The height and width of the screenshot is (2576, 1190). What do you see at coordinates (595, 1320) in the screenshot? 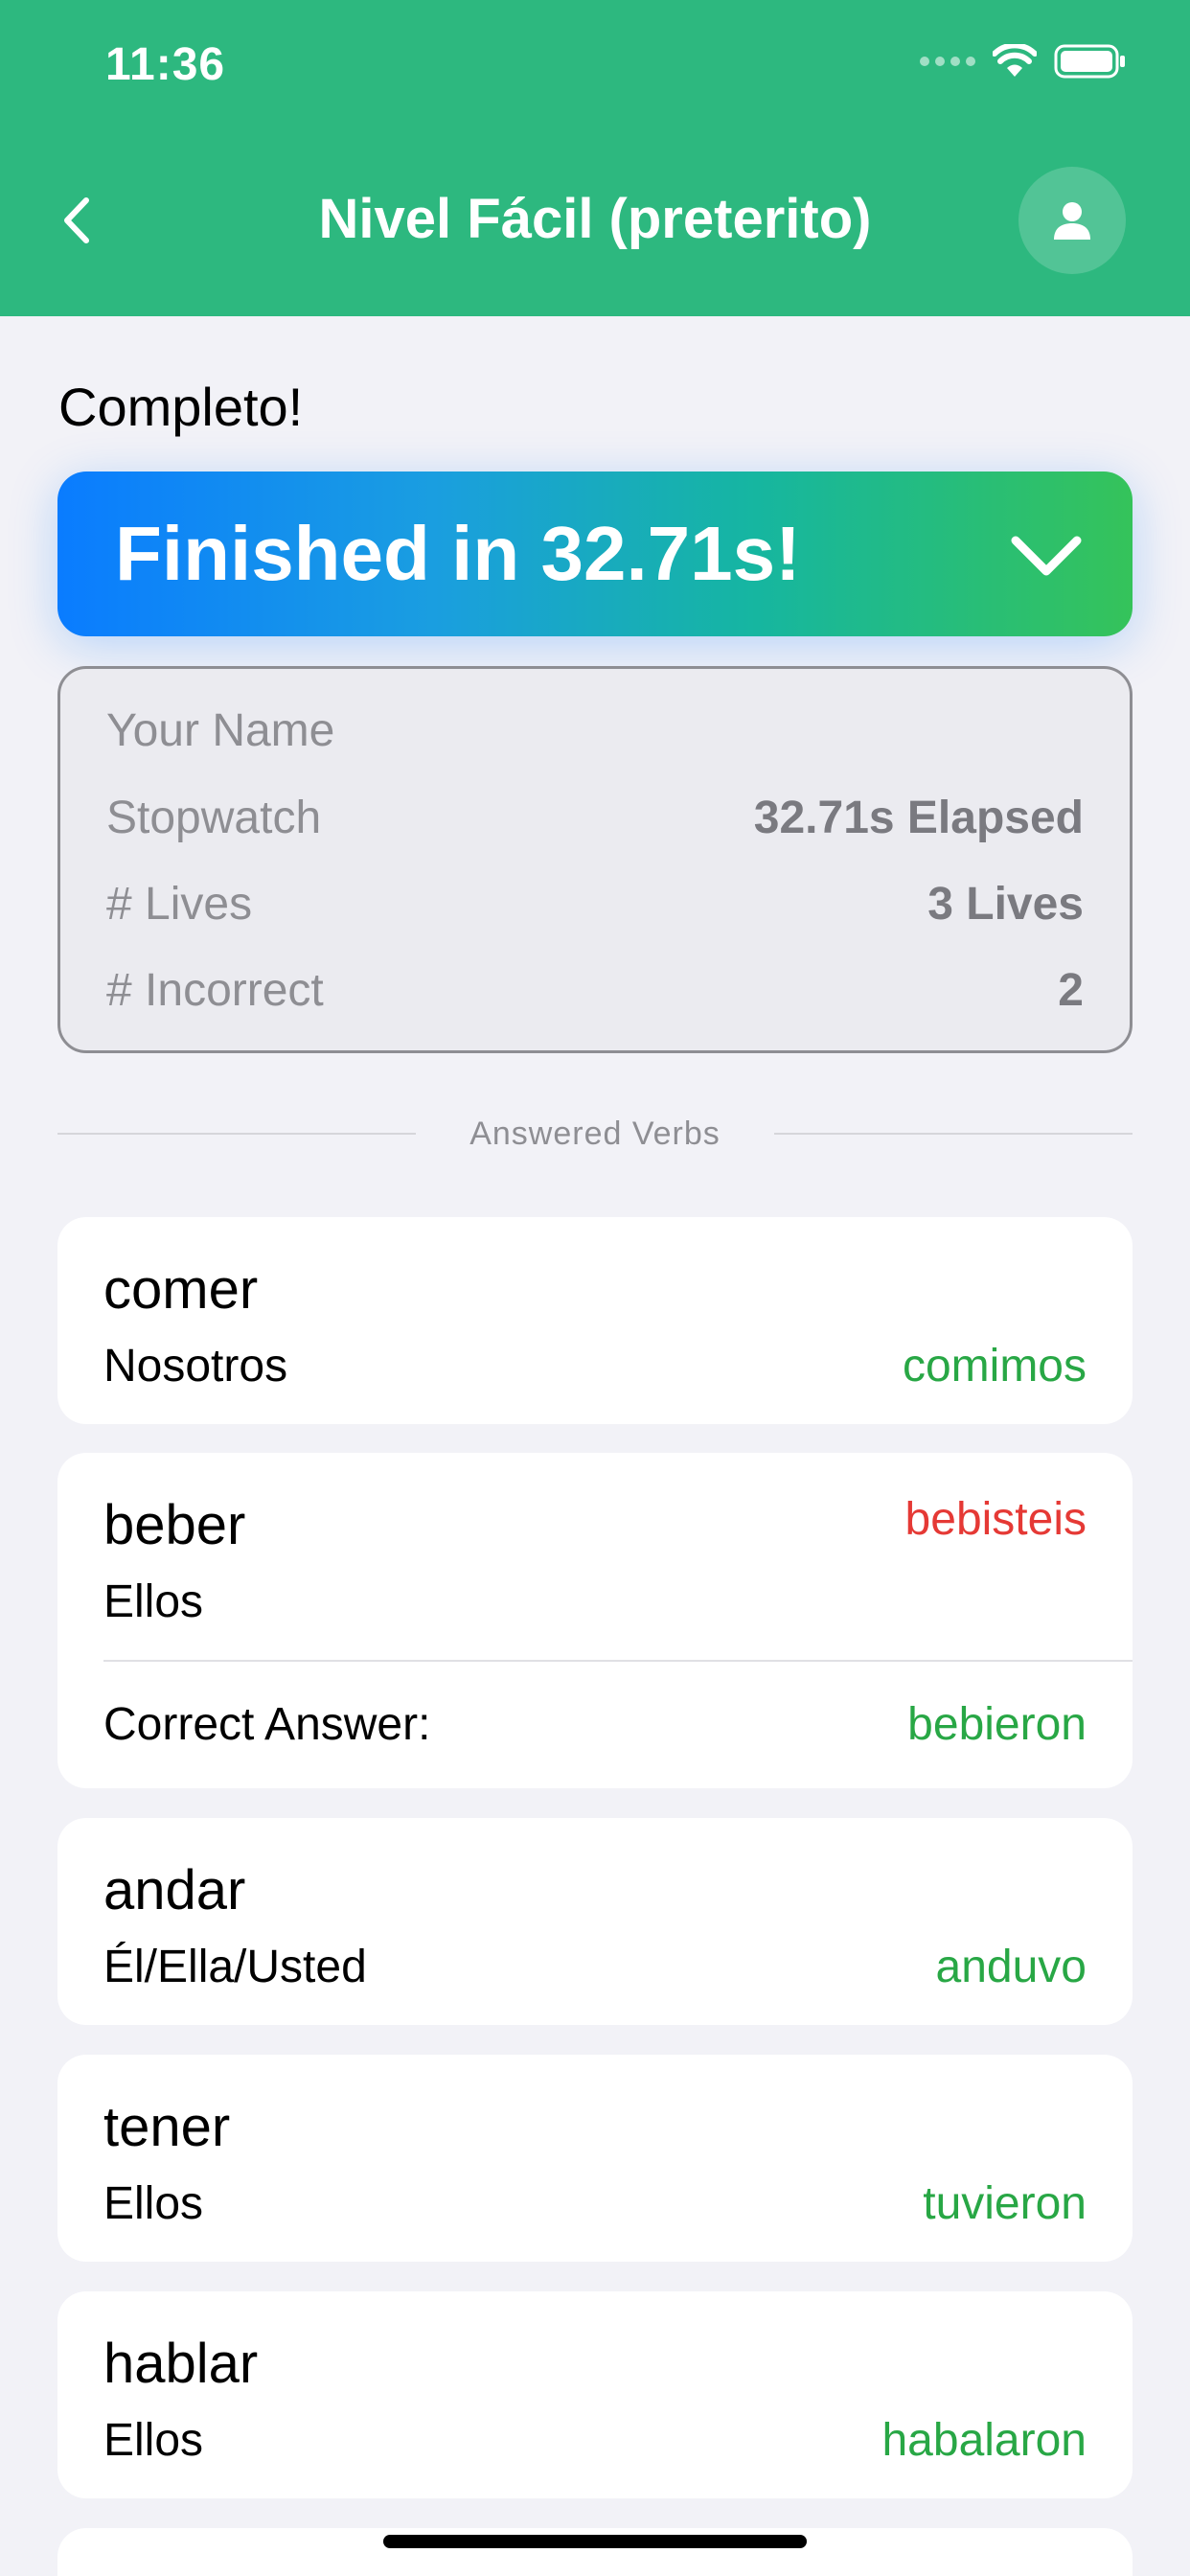
I see `verb-card: comer Nosotros comimos` at bounding box center [595, 1320].